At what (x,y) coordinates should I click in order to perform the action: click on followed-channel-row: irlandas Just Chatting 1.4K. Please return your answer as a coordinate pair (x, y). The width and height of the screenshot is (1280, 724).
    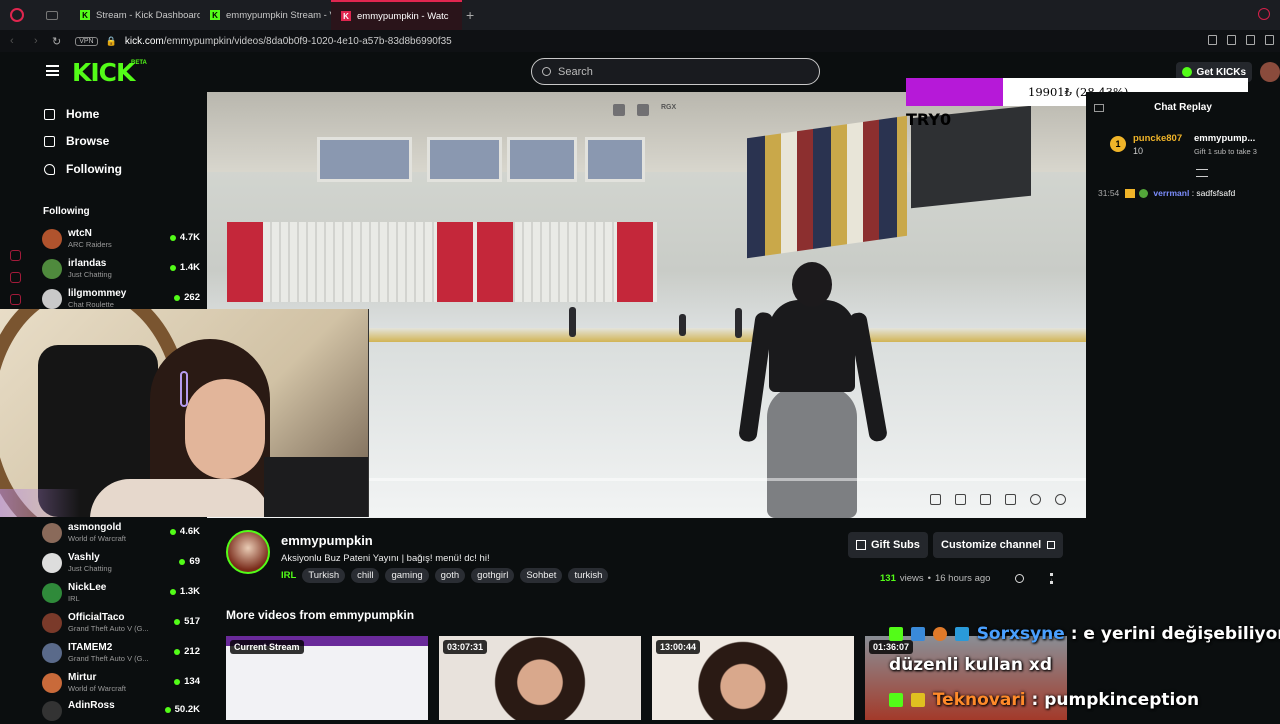
    Looking at the image, I should click on (121, 269).